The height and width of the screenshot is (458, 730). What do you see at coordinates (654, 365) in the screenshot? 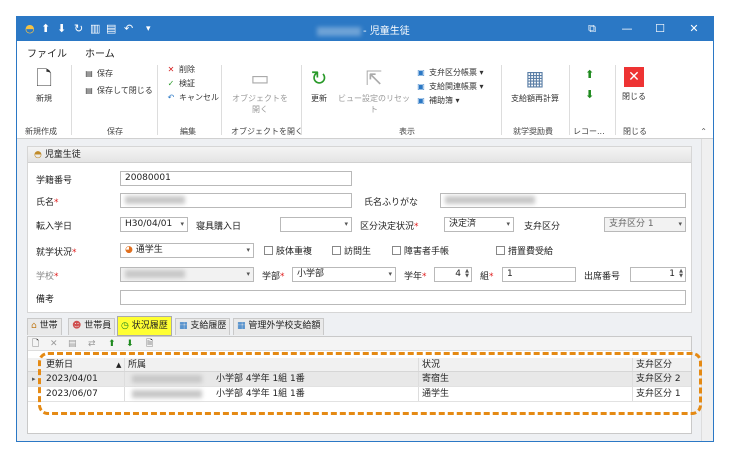
I see `column-header-payment-class: 支弁区分` at bounding box center [654, 365].